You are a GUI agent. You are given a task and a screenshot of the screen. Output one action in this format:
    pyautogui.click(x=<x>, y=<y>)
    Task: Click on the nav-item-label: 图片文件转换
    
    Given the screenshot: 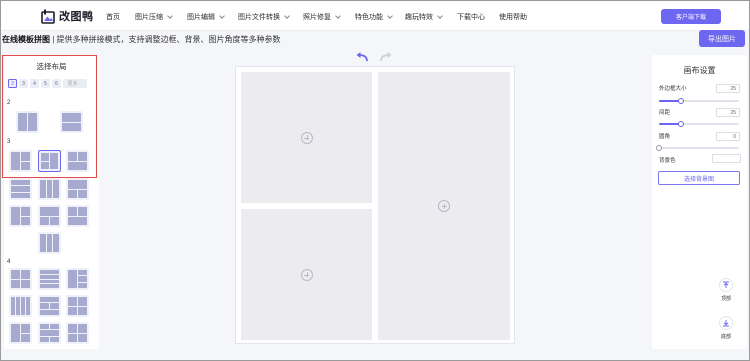 What is the action you would take?
    pyautogui.click(x=259, y=17)
    